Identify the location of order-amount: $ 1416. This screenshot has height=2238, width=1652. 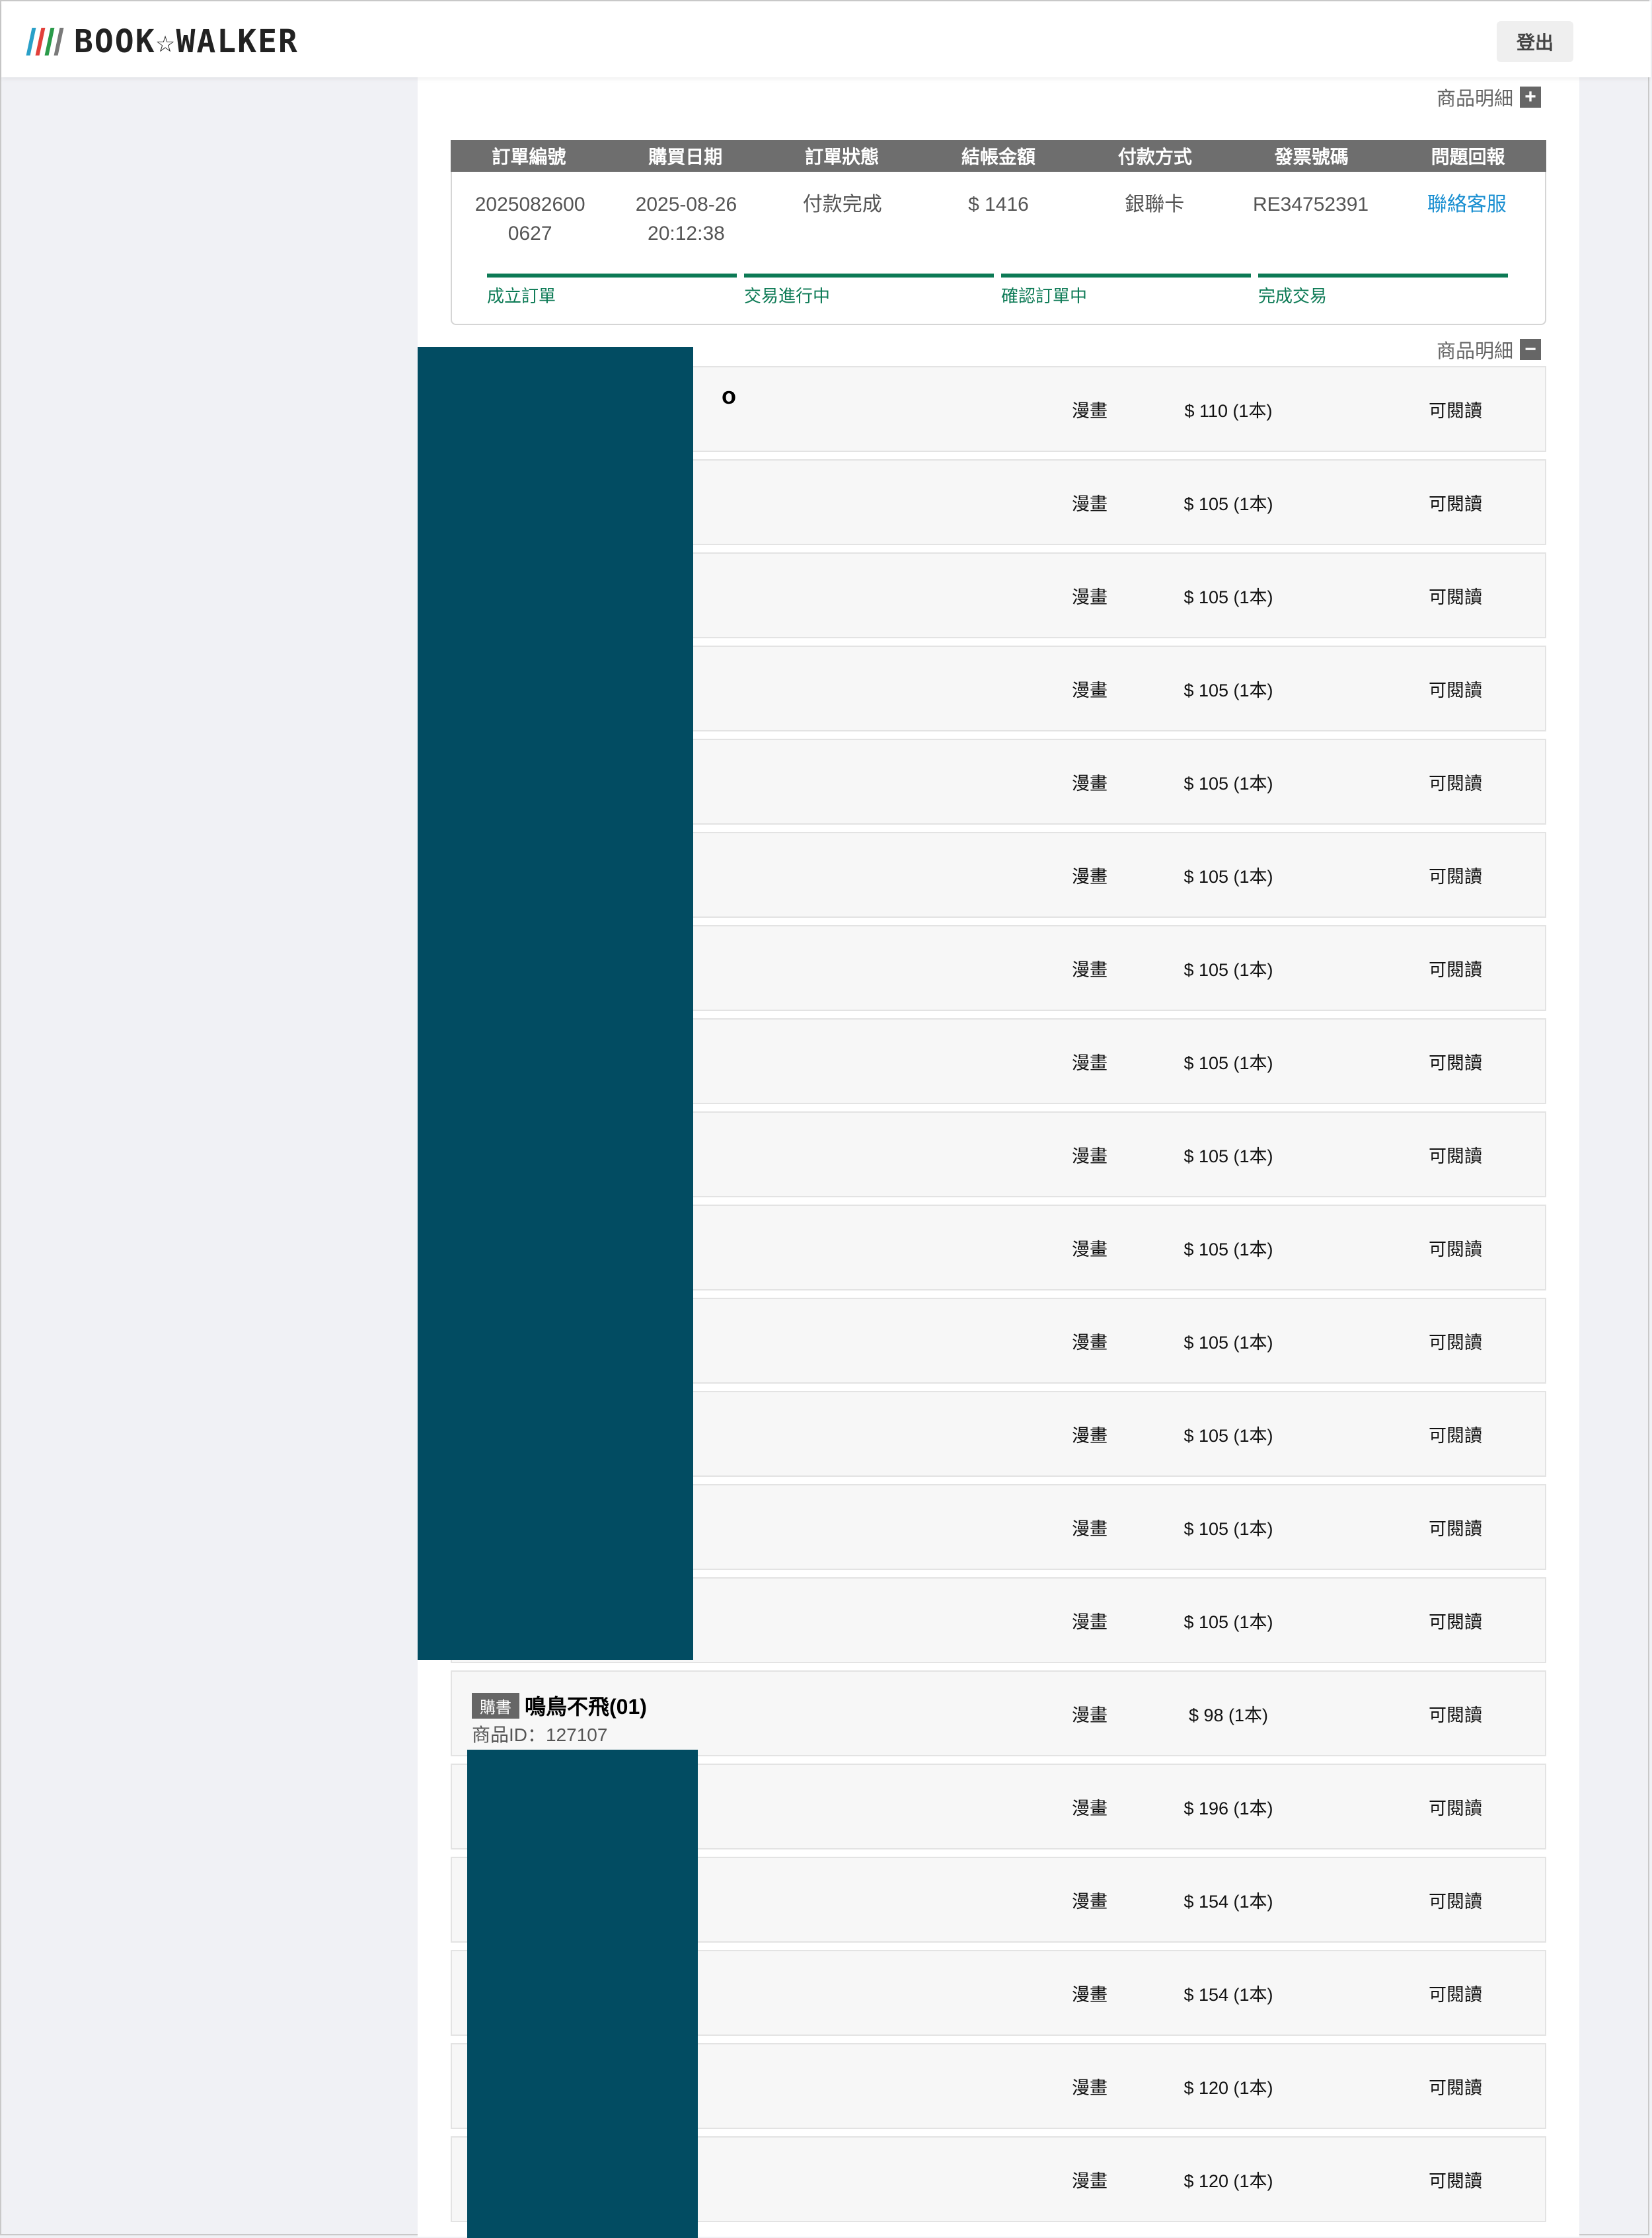
(999, 204).